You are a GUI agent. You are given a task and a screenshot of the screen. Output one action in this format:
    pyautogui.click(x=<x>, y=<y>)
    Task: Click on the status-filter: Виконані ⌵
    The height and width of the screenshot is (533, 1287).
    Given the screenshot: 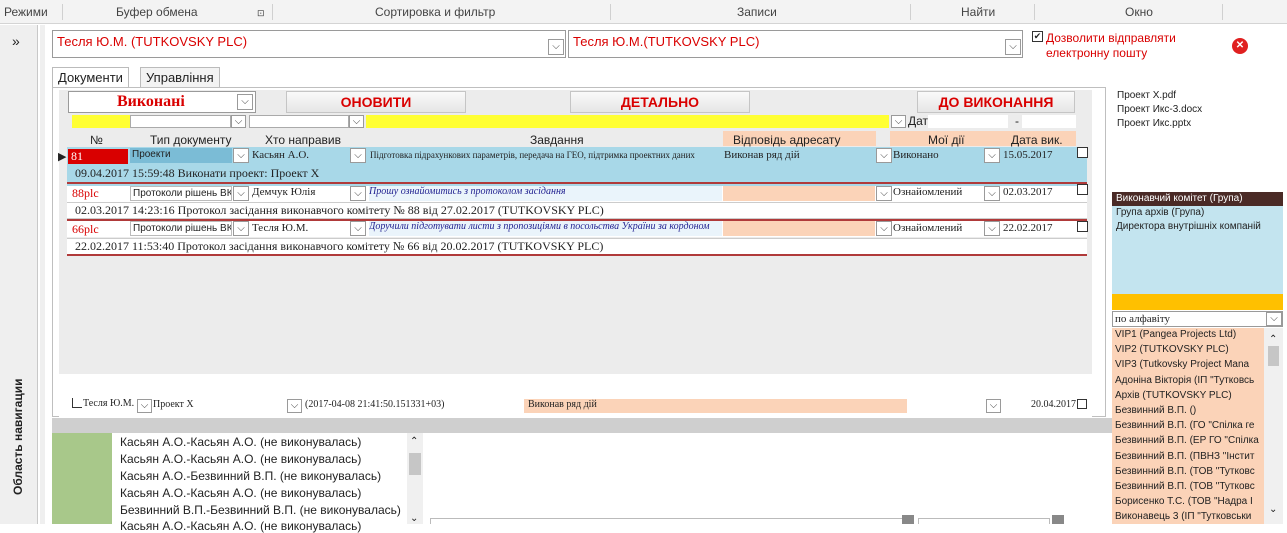 What is the action you would take?
    pyautogui.click(x=162, y=102)
    